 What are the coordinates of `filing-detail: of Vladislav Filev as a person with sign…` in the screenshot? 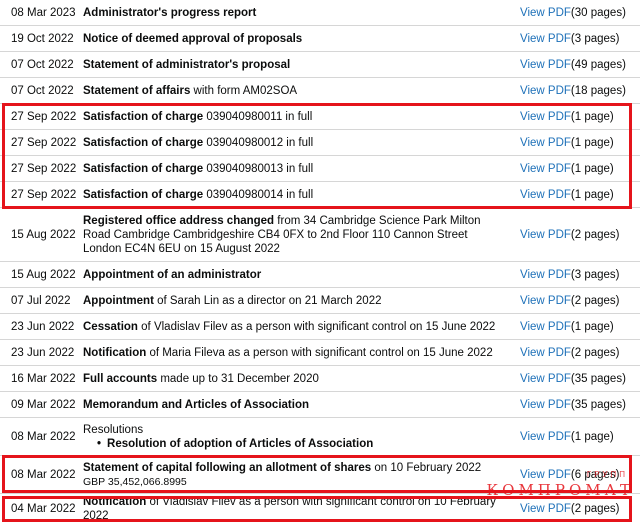 It's located at (316, 326).